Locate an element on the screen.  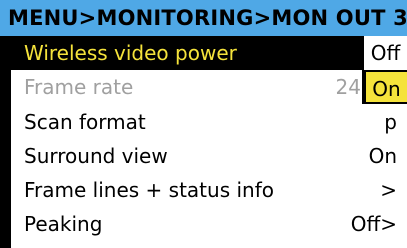
menu-item-wireless-video-power: Wireless video power is located at coordinates (209, 53).